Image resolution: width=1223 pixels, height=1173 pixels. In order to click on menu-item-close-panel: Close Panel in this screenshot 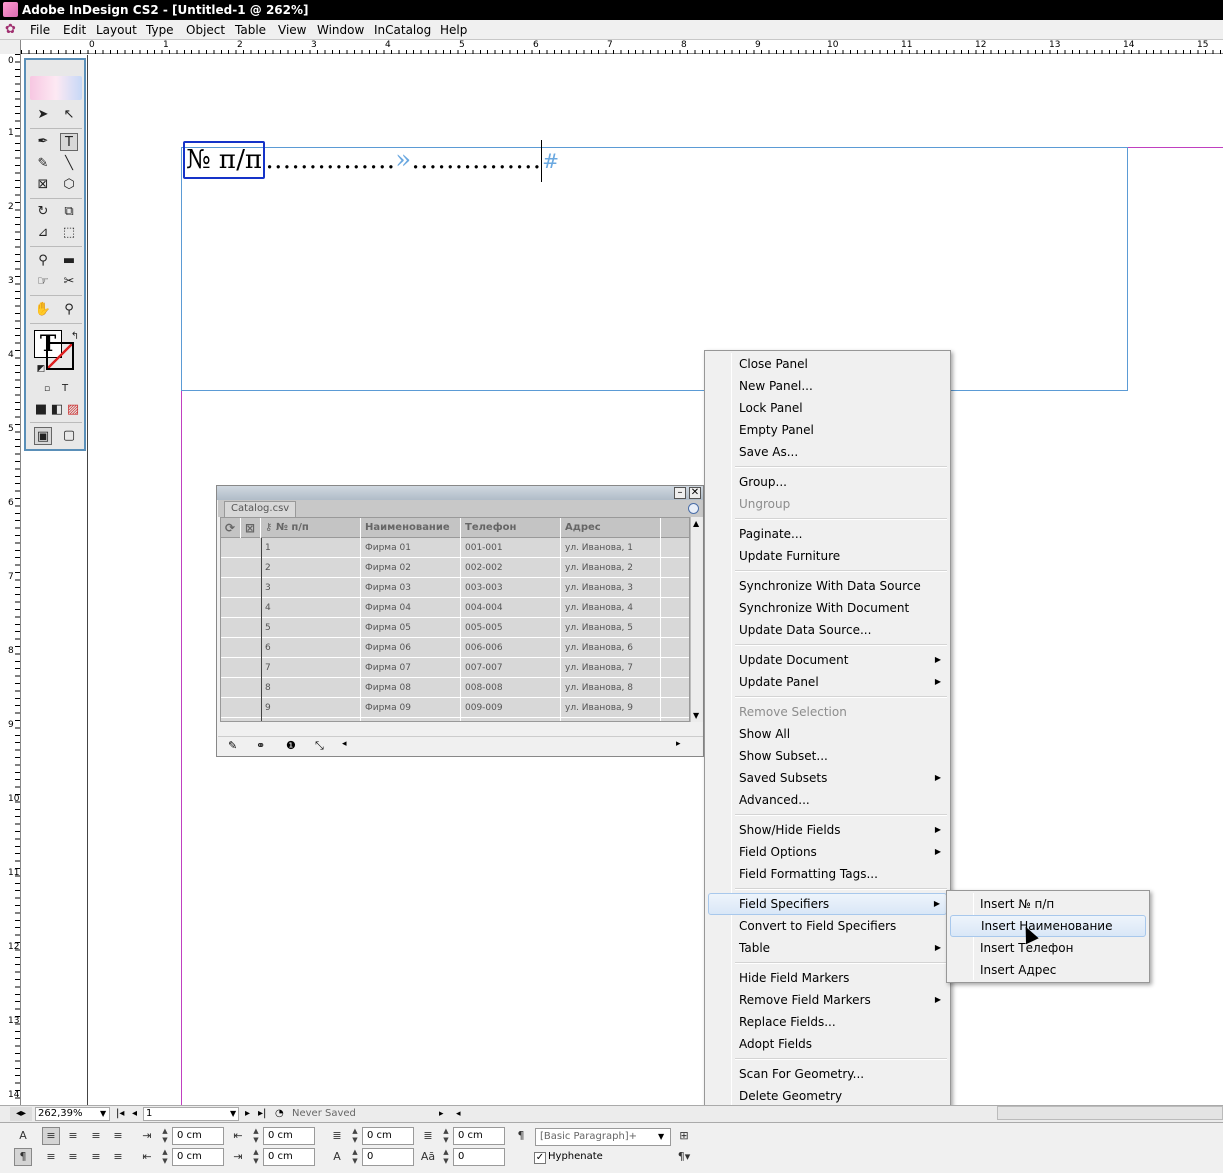, I will do `click(827, 364)`.